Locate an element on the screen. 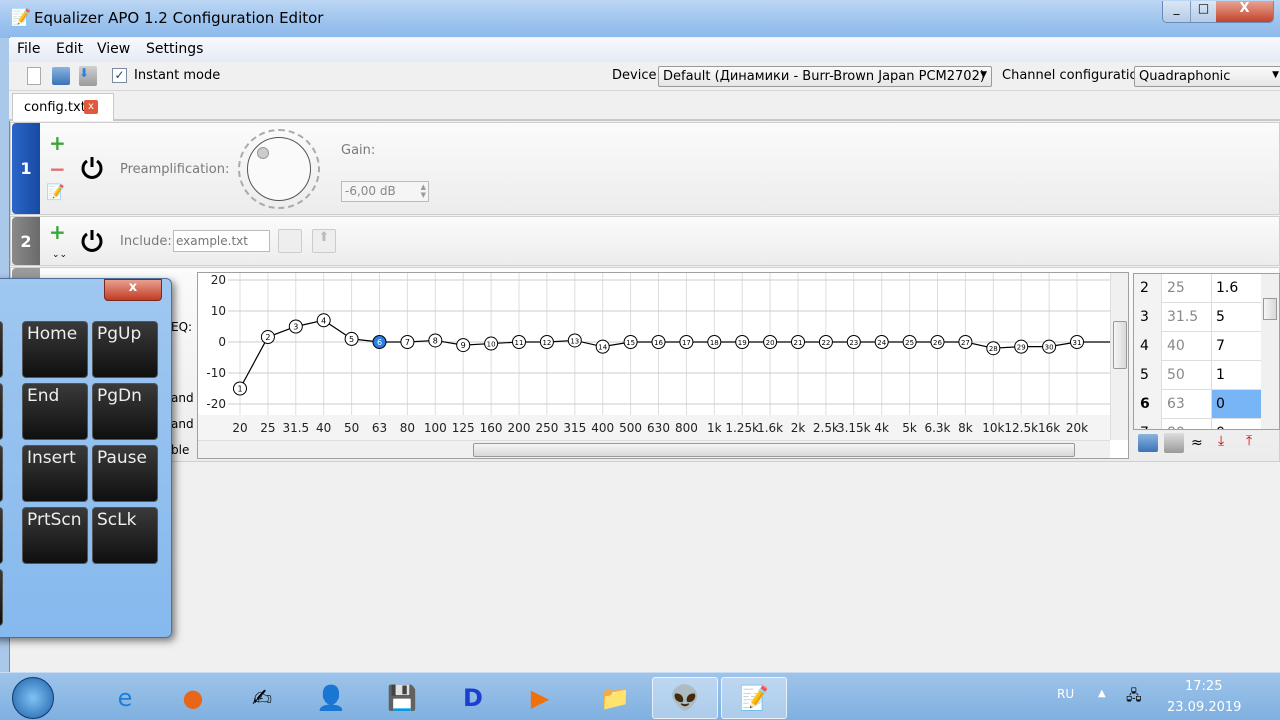 The image size is (1280, 720). language-indicator: RU is located at coordinates (1065, 694).